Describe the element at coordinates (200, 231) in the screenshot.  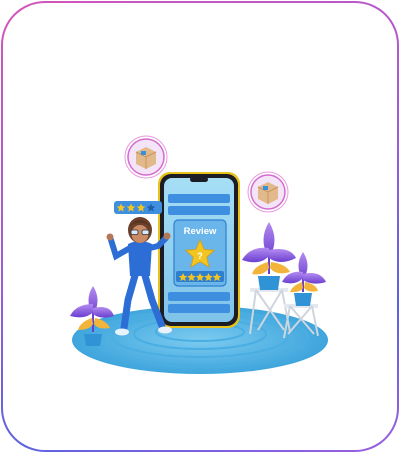
I see `review-label: Review` at that location.